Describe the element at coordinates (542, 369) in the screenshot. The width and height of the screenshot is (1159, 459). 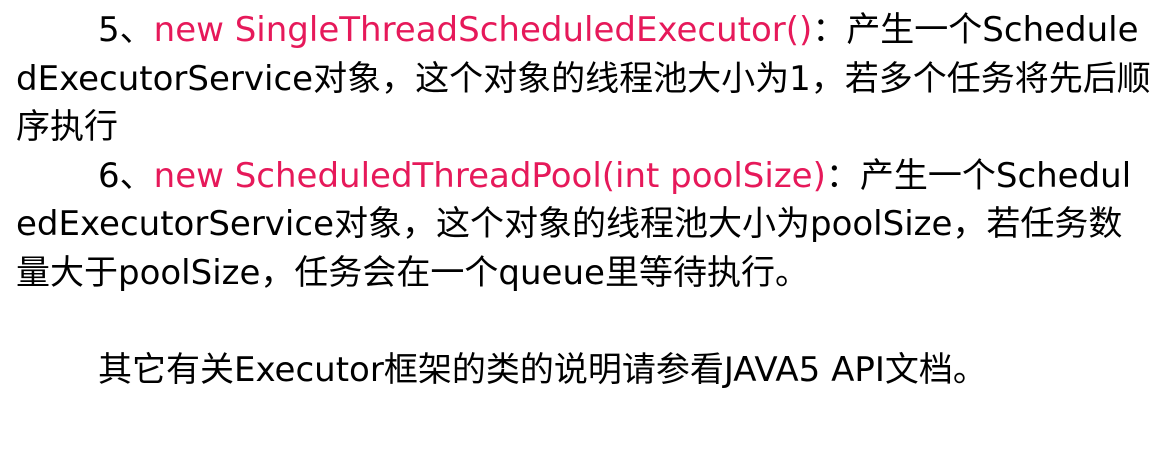
I see `footer-note: 其它有关Executor框架的类的说明请参看JAVA5 API文档。` at that location.